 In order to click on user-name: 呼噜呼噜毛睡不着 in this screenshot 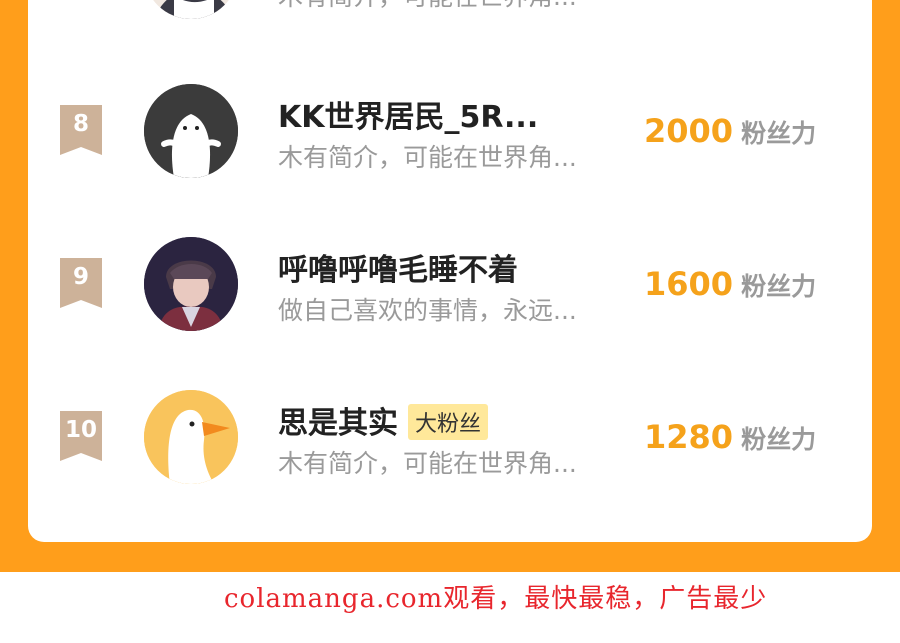, I will do `click(398, 267)`.